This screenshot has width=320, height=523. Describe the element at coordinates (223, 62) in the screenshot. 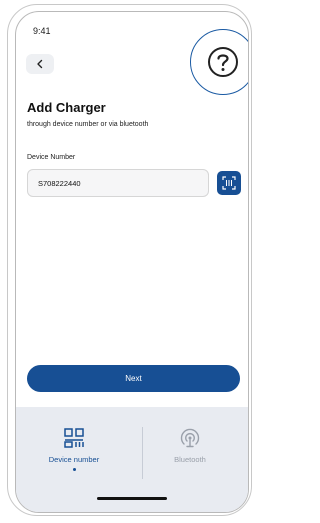

I see `question-circle-icon` at that location.